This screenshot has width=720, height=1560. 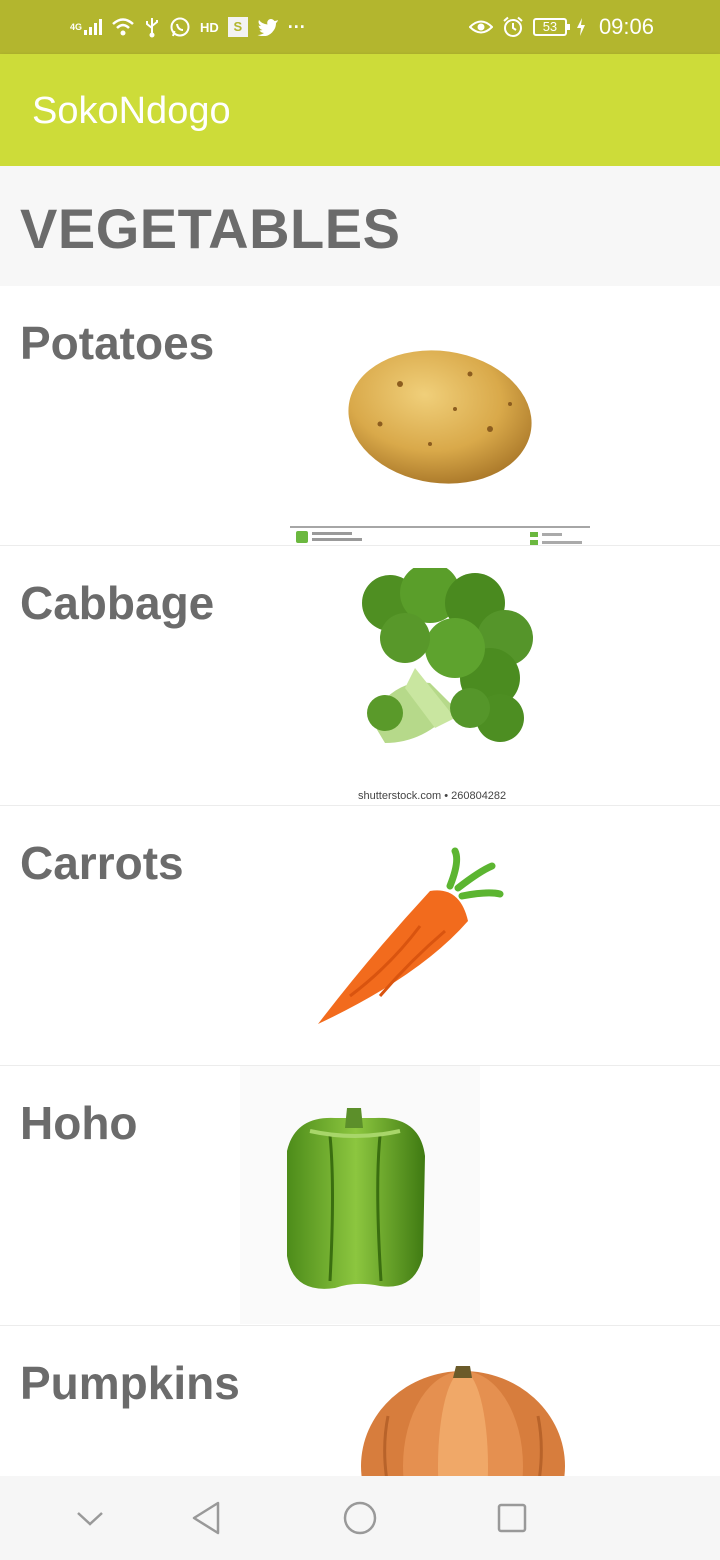 I want to click on back-icon, so click(x=206, y=1518).